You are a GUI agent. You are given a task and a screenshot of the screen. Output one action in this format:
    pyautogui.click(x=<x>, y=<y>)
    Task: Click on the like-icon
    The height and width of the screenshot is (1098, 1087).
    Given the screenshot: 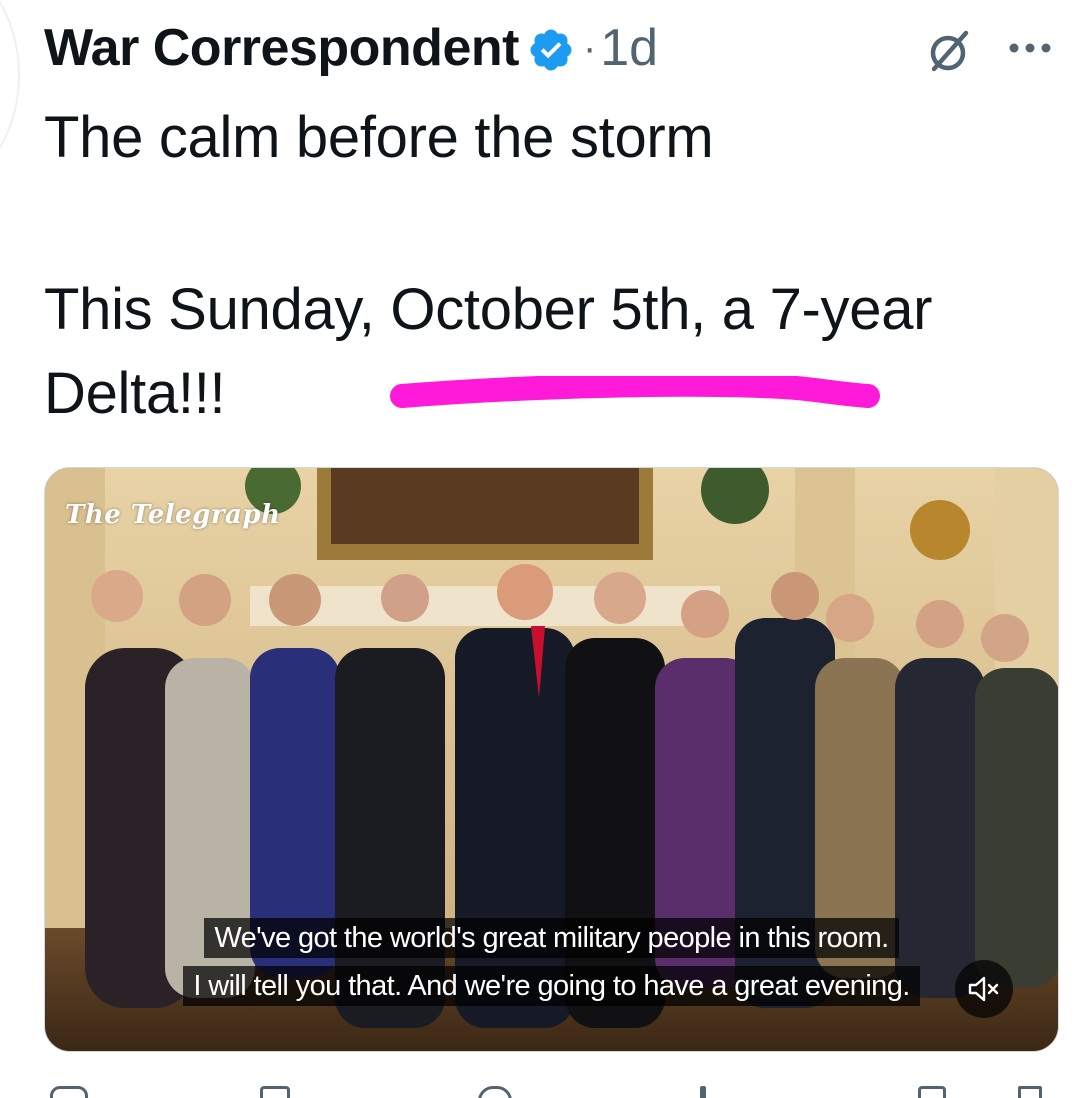 What is the action you would take?
    pyautogui.click(x=495, y=1092)
    